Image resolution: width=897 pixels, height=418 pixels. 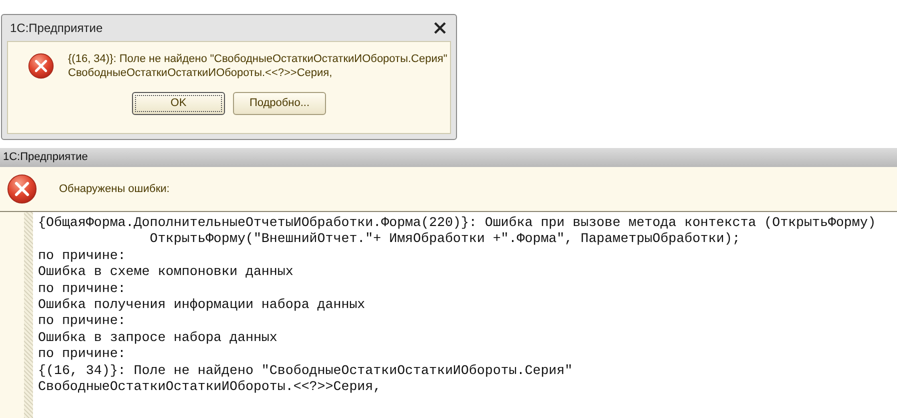 I want to click on close-button, so click(x=440, y=28).